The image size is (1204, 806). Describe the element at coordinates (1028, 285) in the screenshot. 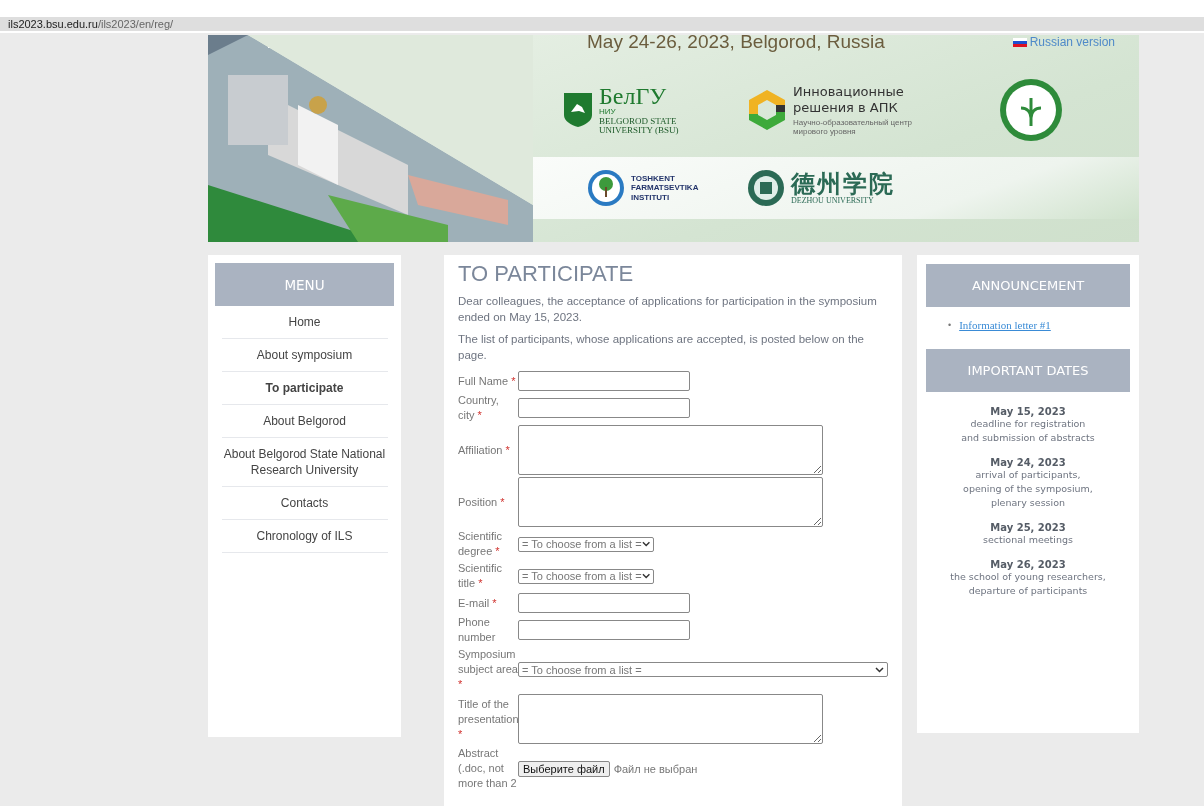

I see `announcement-header: ANNOUNCEMENT` at that location.